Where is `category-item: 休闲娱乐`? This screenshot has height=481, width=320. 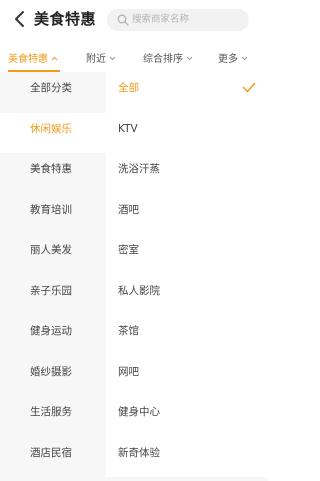
category-item: 休闲娱乐 is located at coordinates (53, 132).